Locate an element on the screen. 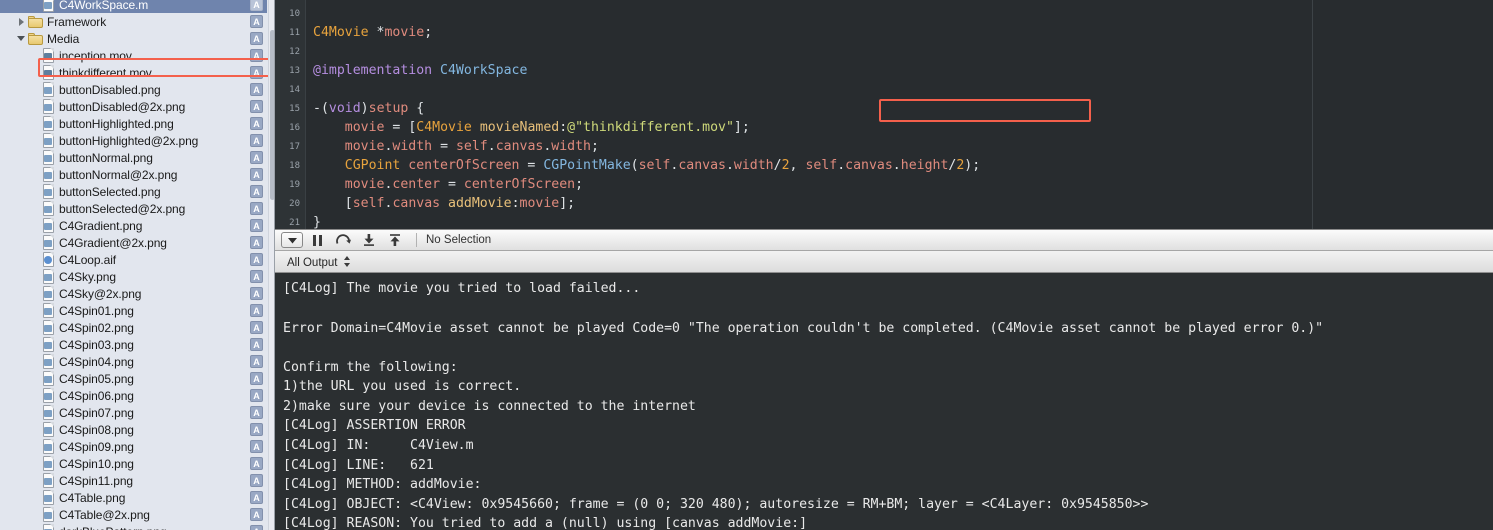 Image resolution: width=1493 pixels, height=530 pixels. navigator-item: thinkdifferent.mov A is located at coordinates (133, 72).